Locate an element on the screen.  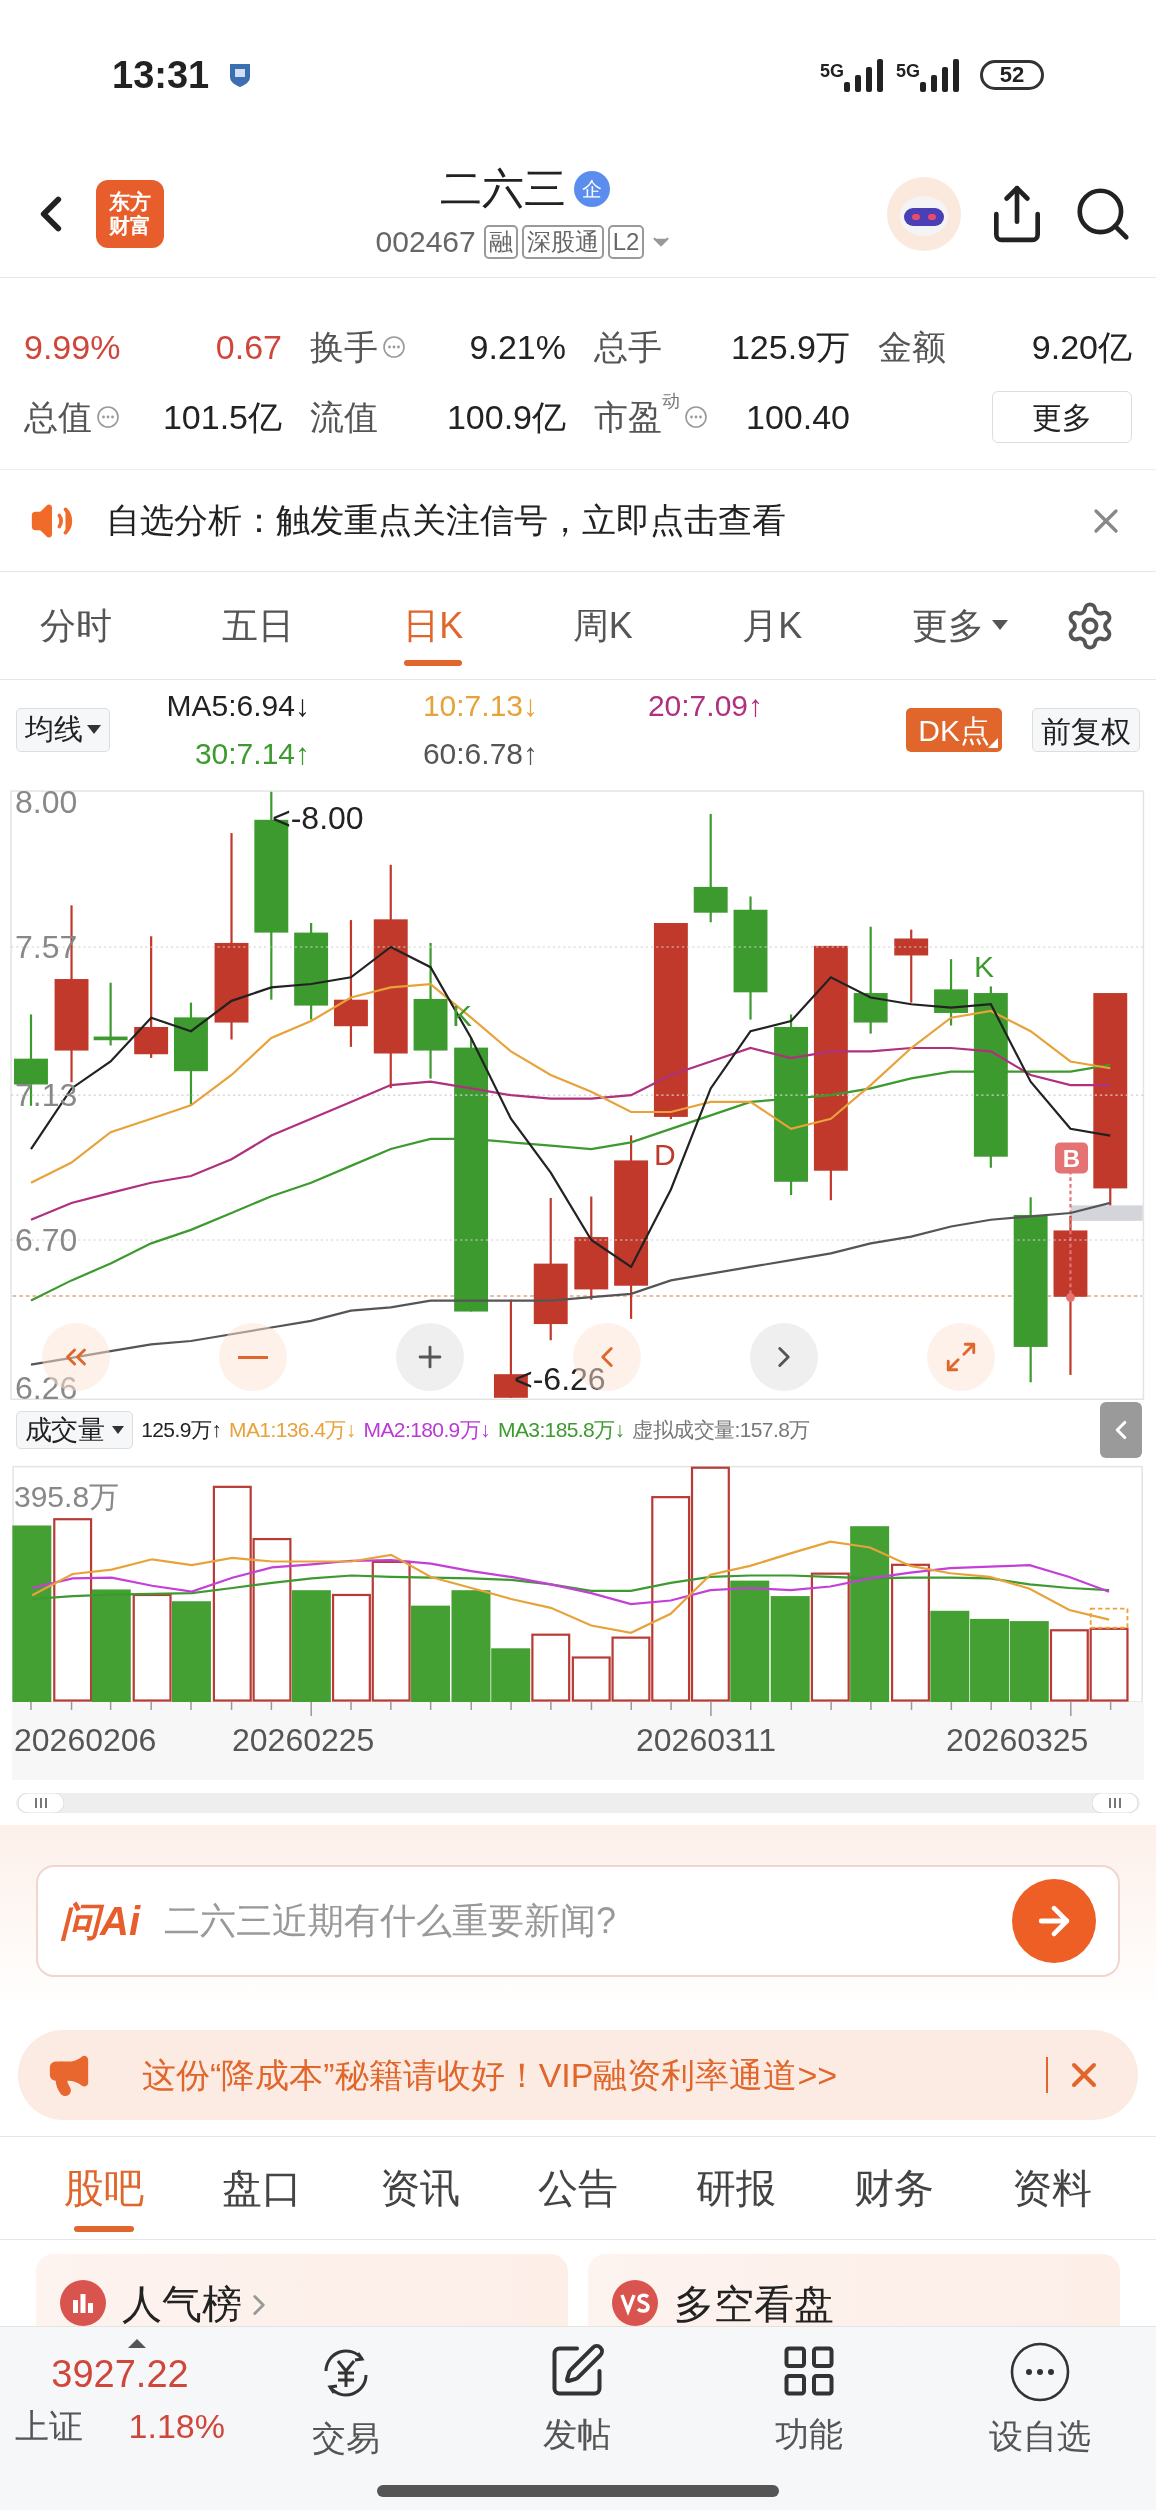
stat-value: 100.40 is located at coordinates (798, 417).